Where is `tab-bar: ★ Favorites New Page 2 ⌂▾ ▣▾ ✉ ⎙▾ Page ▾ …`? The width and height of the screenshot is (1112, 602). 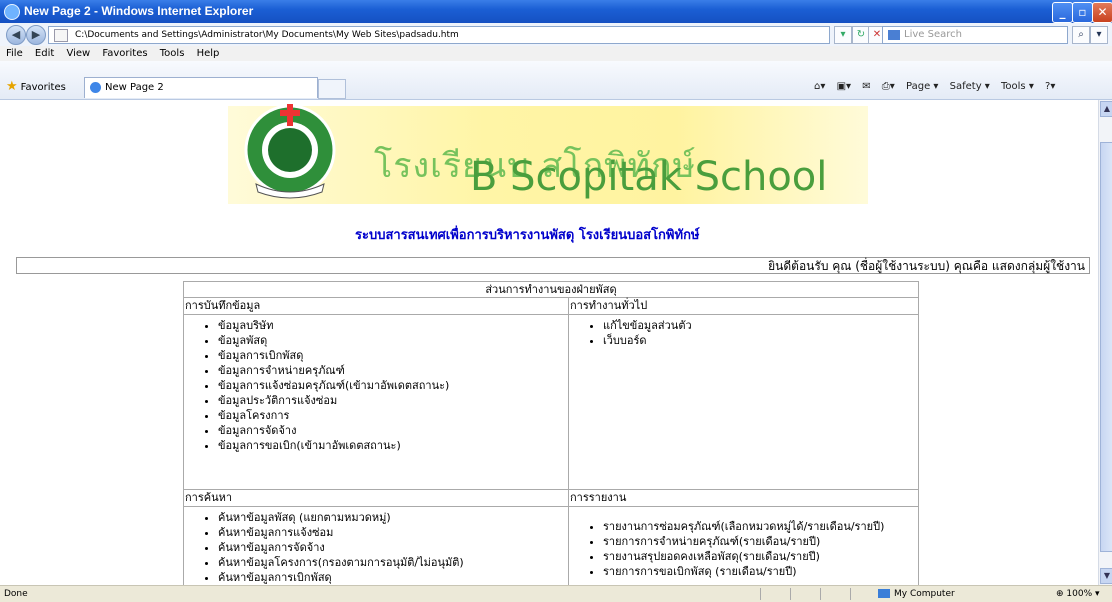
tab-bar: ★ Favorites New Page 2 ⌂▾ ▣▾ ✉ ⎙▾ Page ▾ … is located at coordinates (556, 80).